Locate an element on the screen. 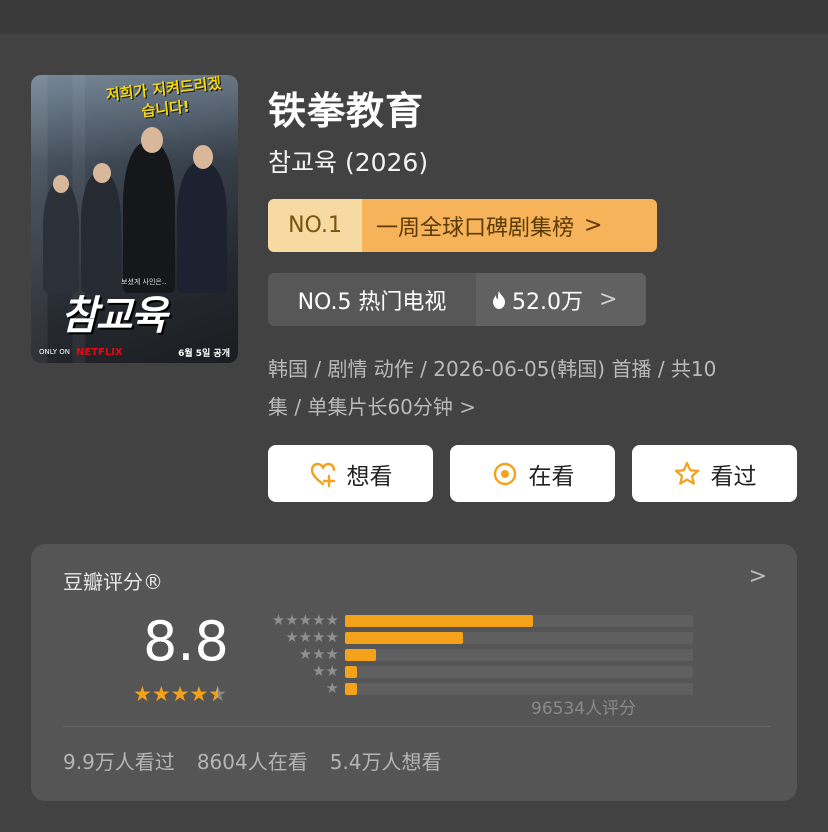  watching-count: 8604人在看 is located at coordinates (252, 762).